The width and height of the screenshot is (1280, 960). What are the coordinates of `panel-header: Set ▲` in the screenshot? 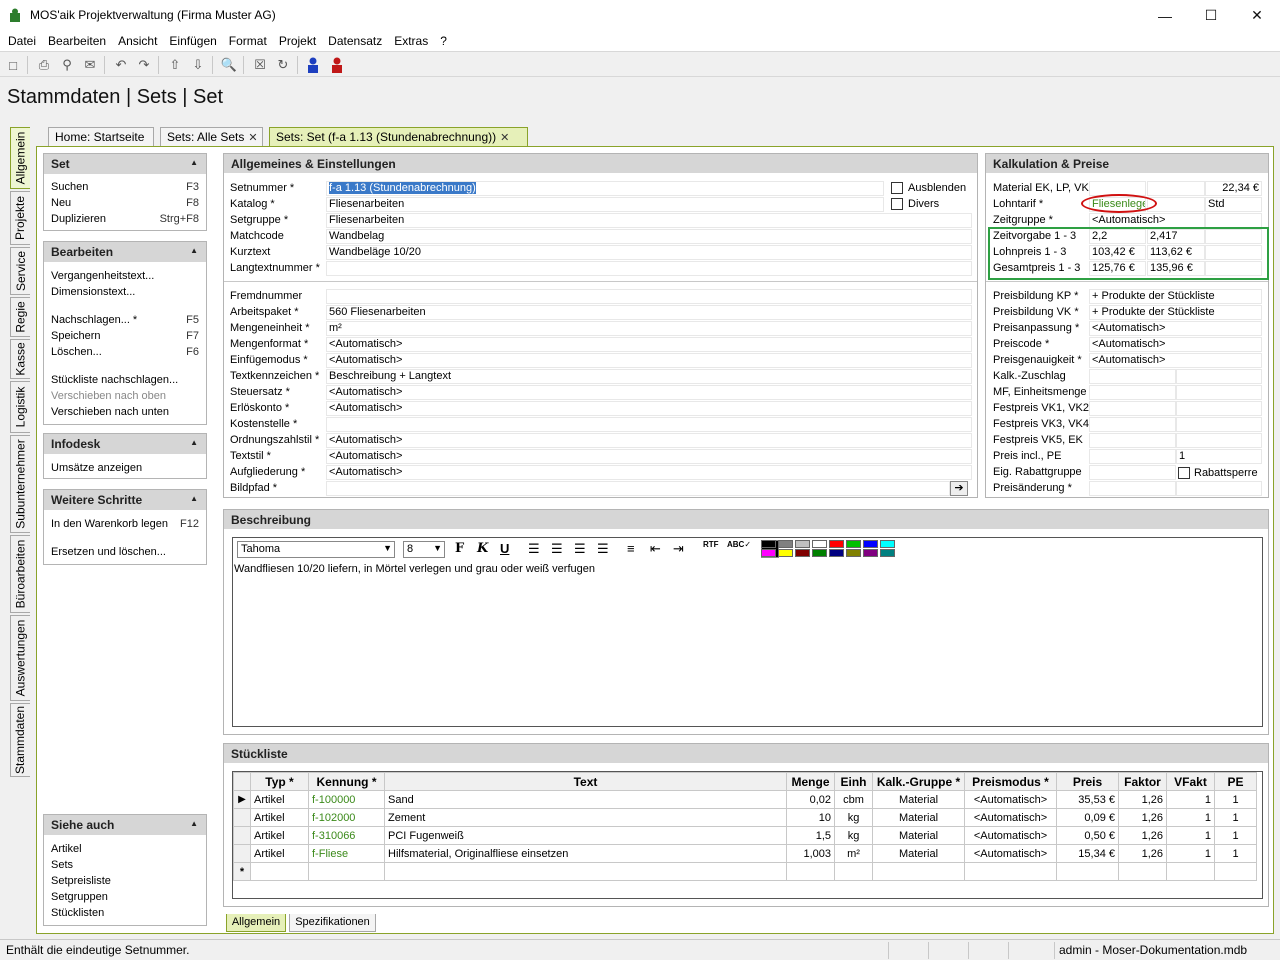 It's located at (125, 164).